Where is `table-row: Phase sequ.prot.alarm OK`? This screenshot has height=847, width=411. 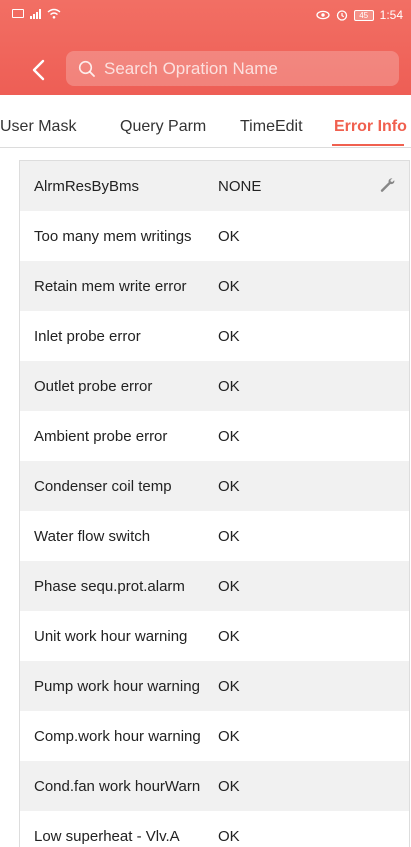 table-row: Phase sequ.prot.alarm OK is located at coordinates (214, 586).